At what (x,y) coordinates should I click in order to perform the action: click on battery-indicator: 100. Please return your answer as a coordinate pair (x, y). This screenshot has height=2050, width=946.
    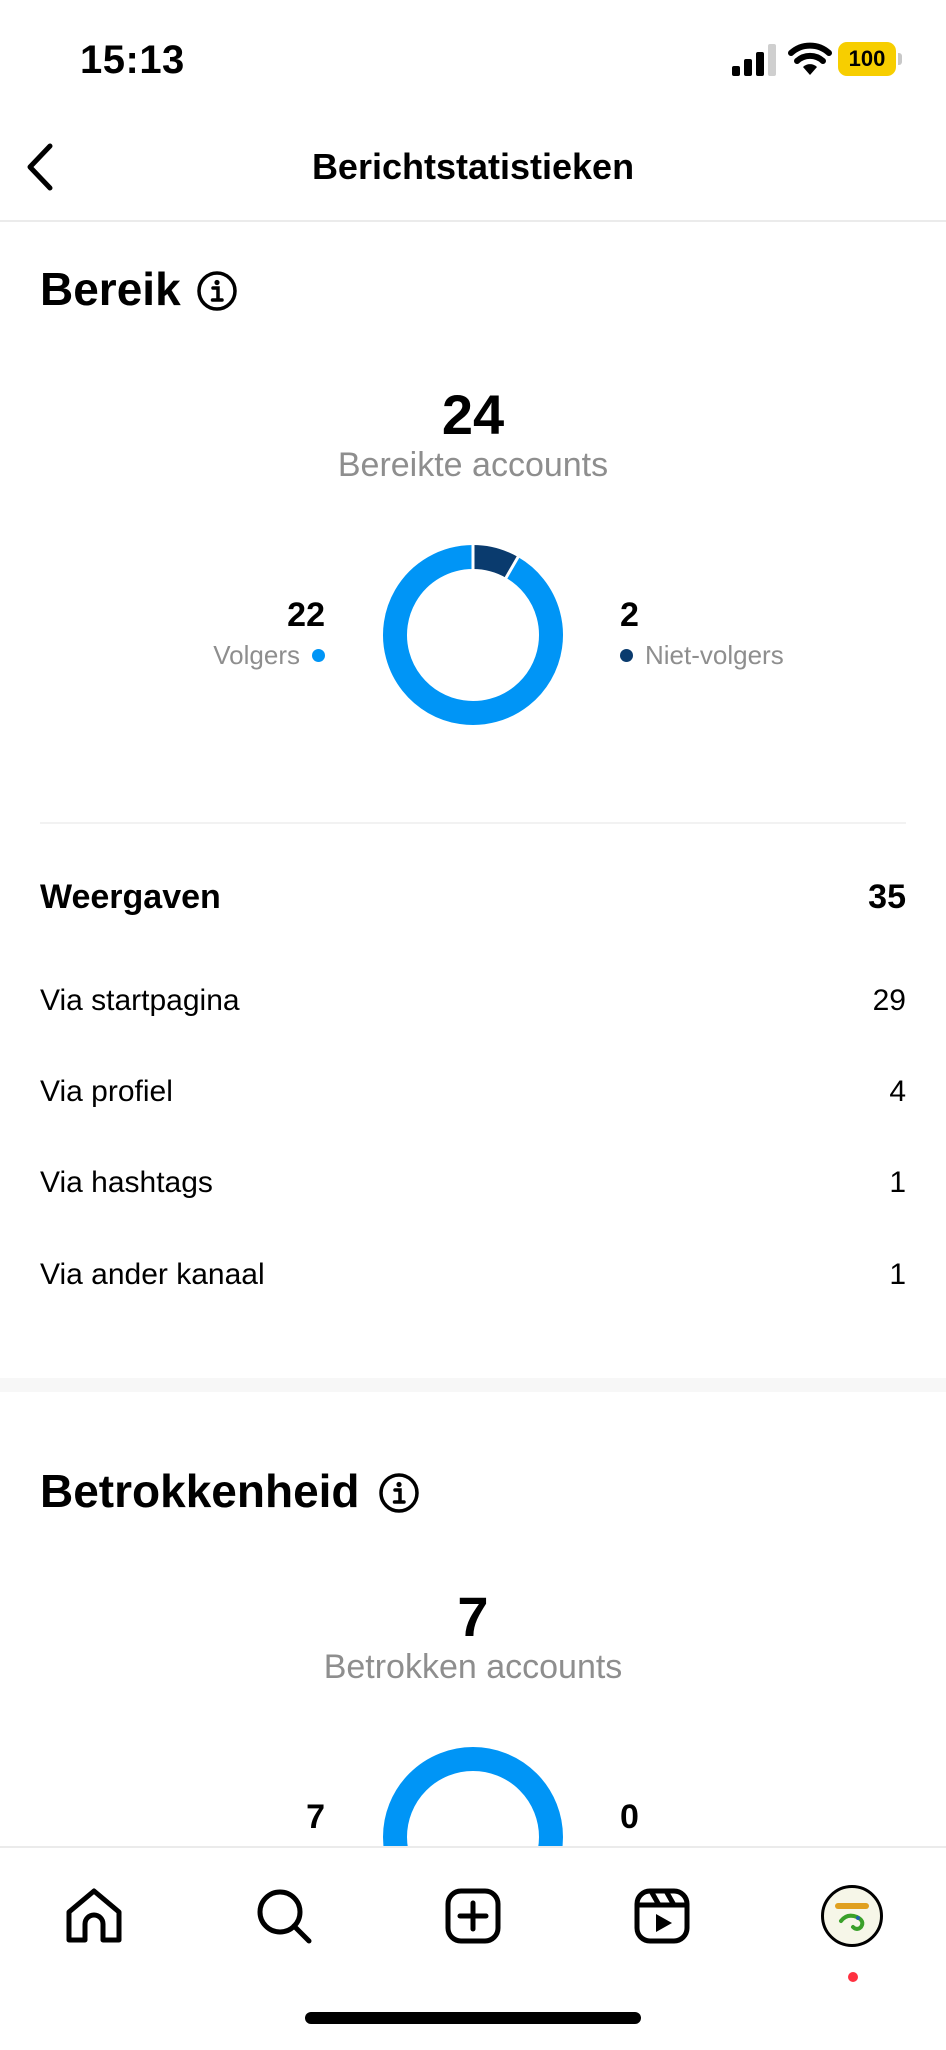
    Looking at the image, I should click on (870, 59).